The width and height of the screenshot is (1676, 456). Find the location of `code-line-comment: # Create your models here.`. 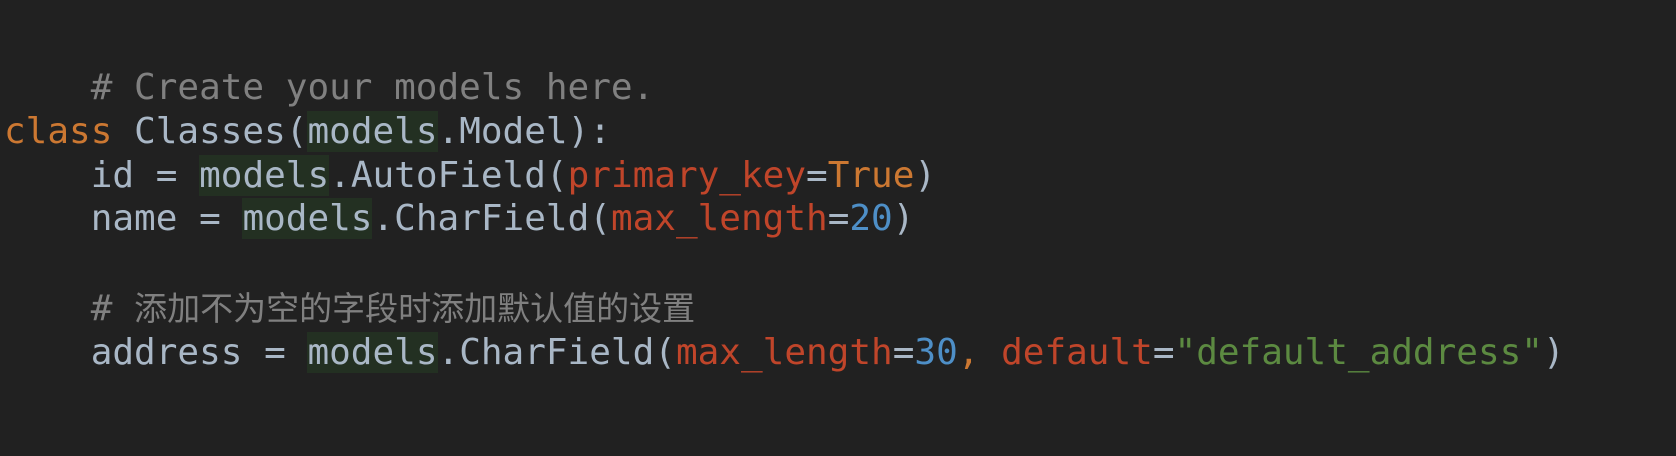

code-line-comment: # Create your models here. is located at coordinates (329, 65).